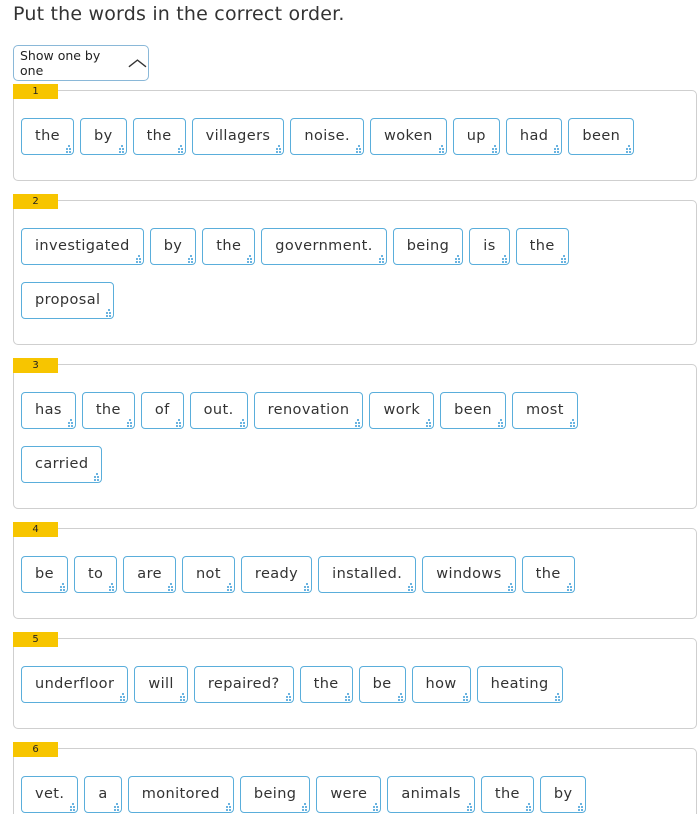 This screenshot has height=814, width=699. What do you see at coordinates (48, 410) in the screenshot?
I see `word-chip: has` at bounding box center [48, 410].